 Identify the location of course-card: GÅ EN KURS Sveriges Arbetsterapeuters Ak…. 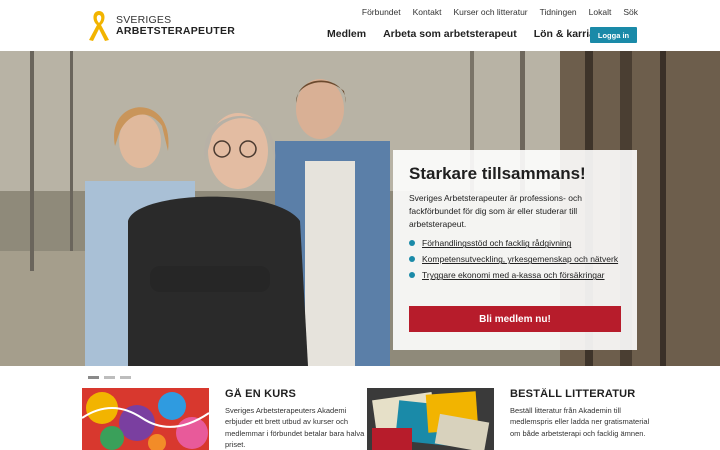
(232, 419).